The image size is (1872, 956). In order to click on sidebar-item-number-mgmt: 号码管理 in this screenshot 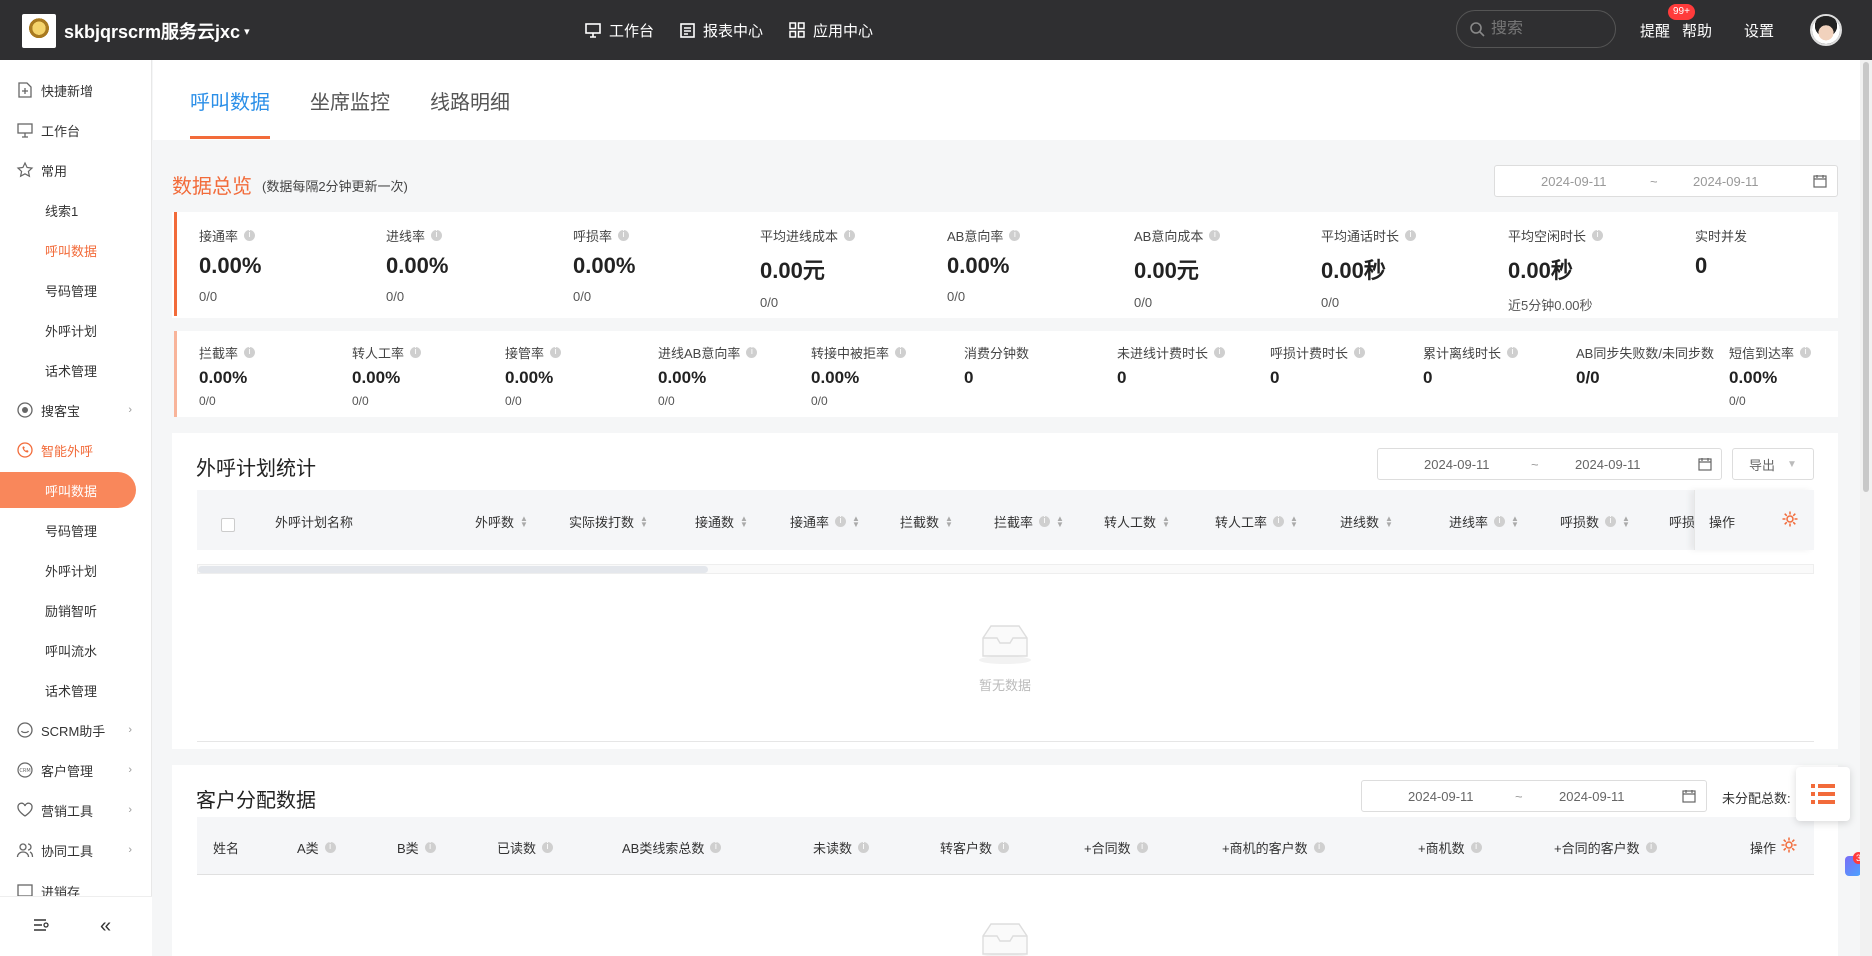, I will do `click(76, 530)`.